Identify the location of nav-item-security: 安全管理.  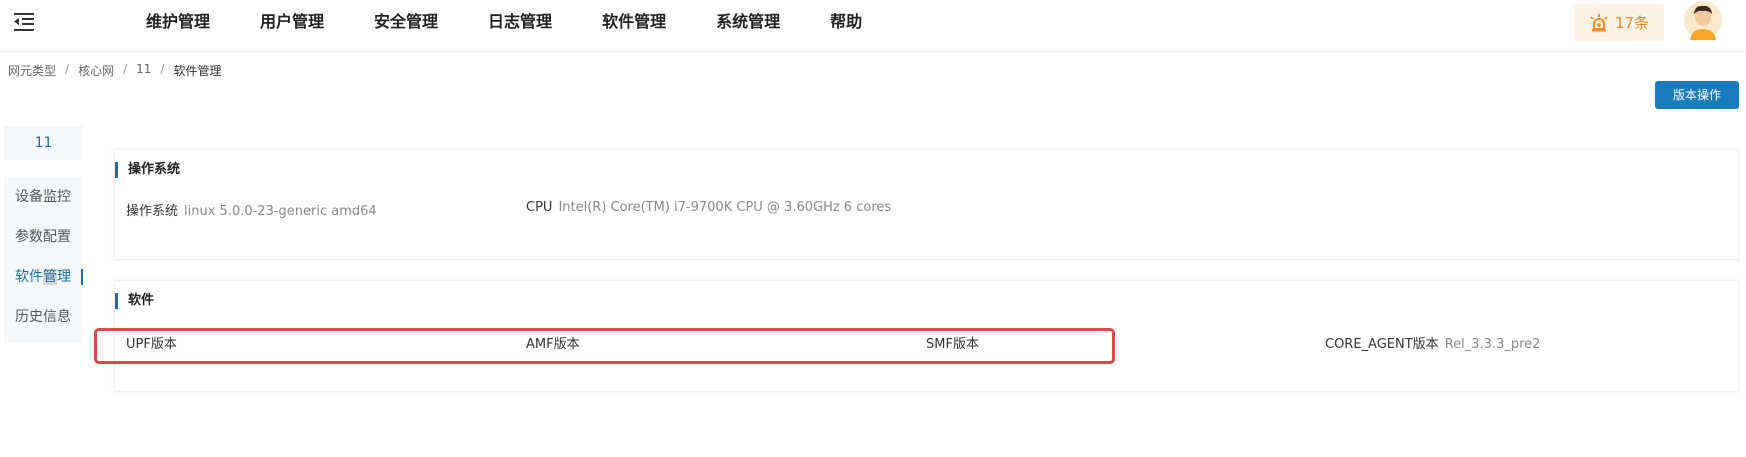
(406, 22).